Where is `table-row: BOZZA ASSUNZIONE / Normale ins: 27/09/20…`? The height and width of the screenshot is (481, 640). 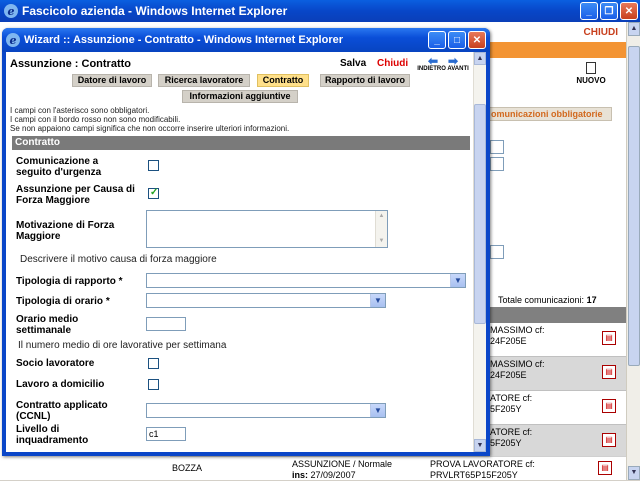 table-row: BOZZA ASSUNZIONE / Normale ins: 27/09/20… is located at coordinates (398, 468).